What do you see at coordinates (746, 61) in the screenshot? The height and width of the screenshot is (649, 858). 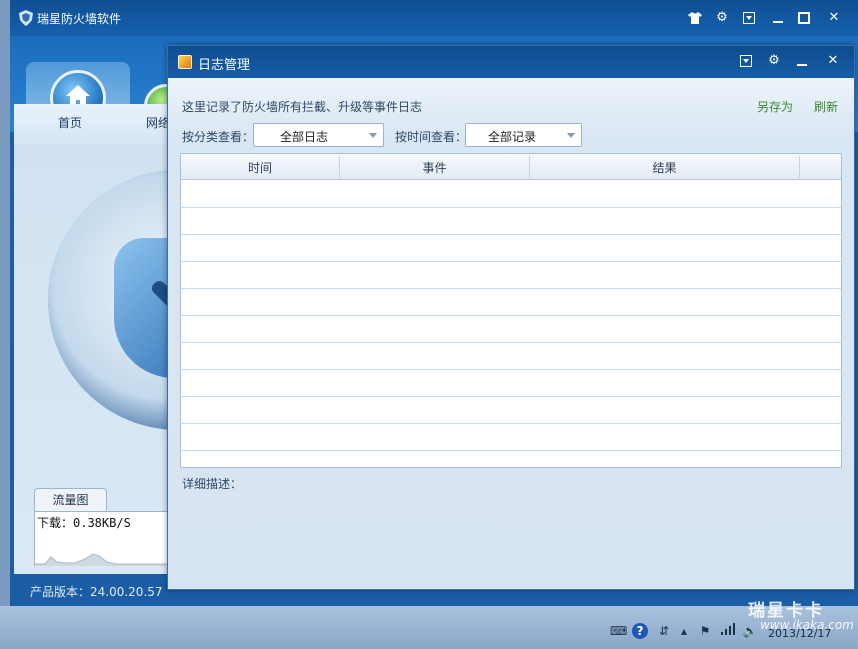 I see `dialog-menu-dropdown-icon` at bounding box center [746, 61].